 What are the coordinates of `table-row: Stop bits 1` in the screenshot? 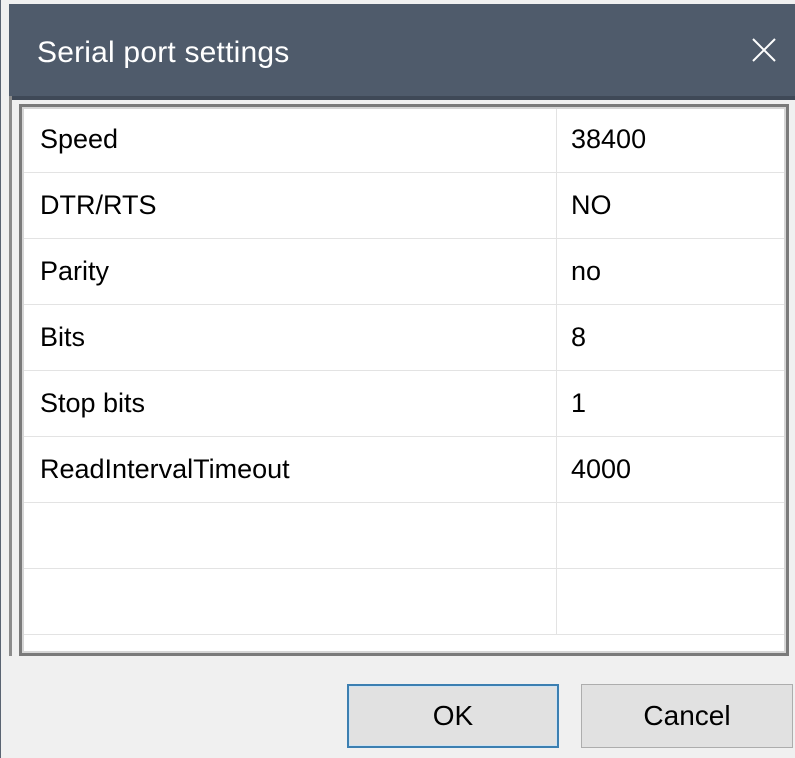 It's located at (404, 403).